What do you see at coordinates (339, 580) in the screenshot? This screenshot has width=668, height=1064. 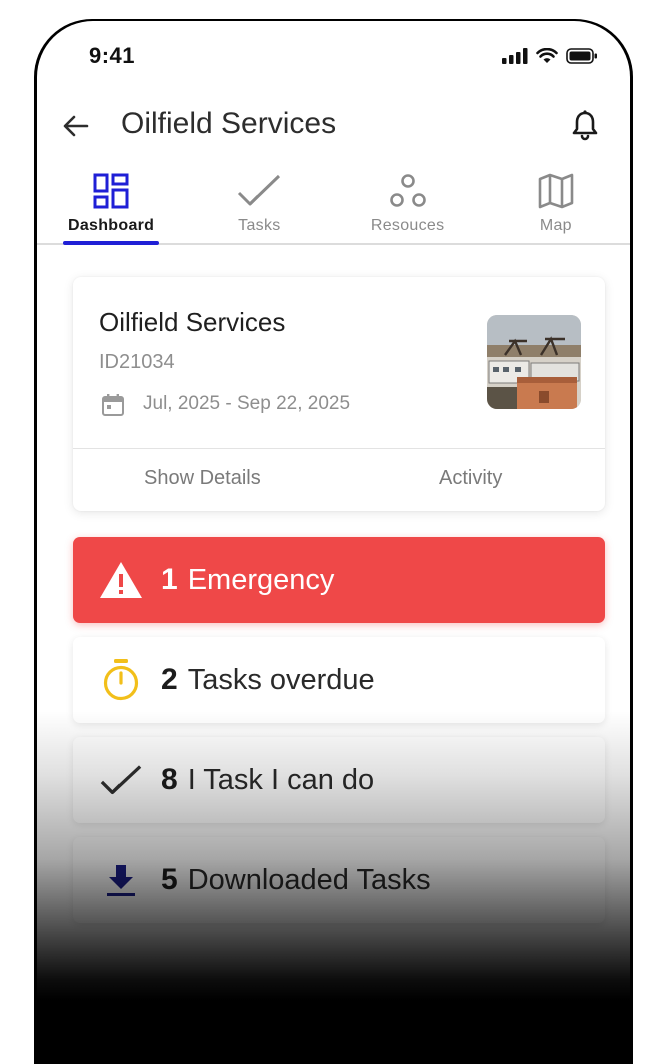 I see `emergency-card: 1 Emergency` at bounding box center [339, 580].